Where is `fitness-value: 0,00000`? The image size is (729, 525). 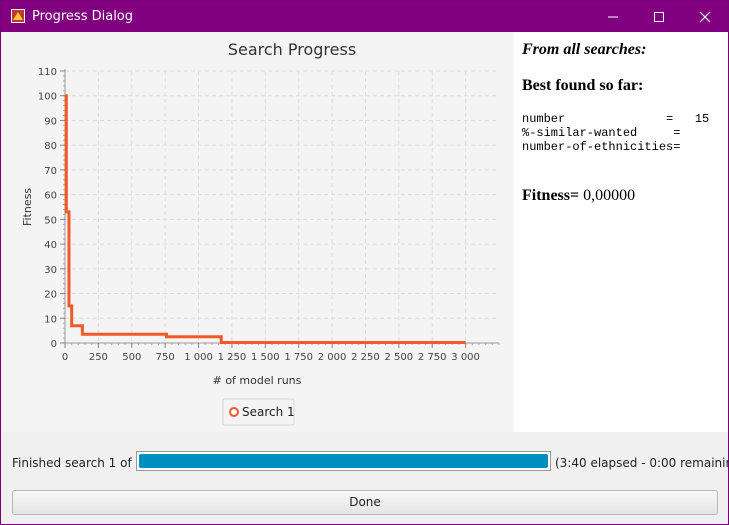 fitness-value: 0,00000 is located at coordinates (607, 195).